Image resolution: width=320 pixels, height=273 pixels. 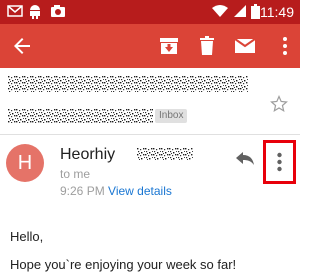 I want to click on message-more-options-highlight, so click(x=279, y=162).